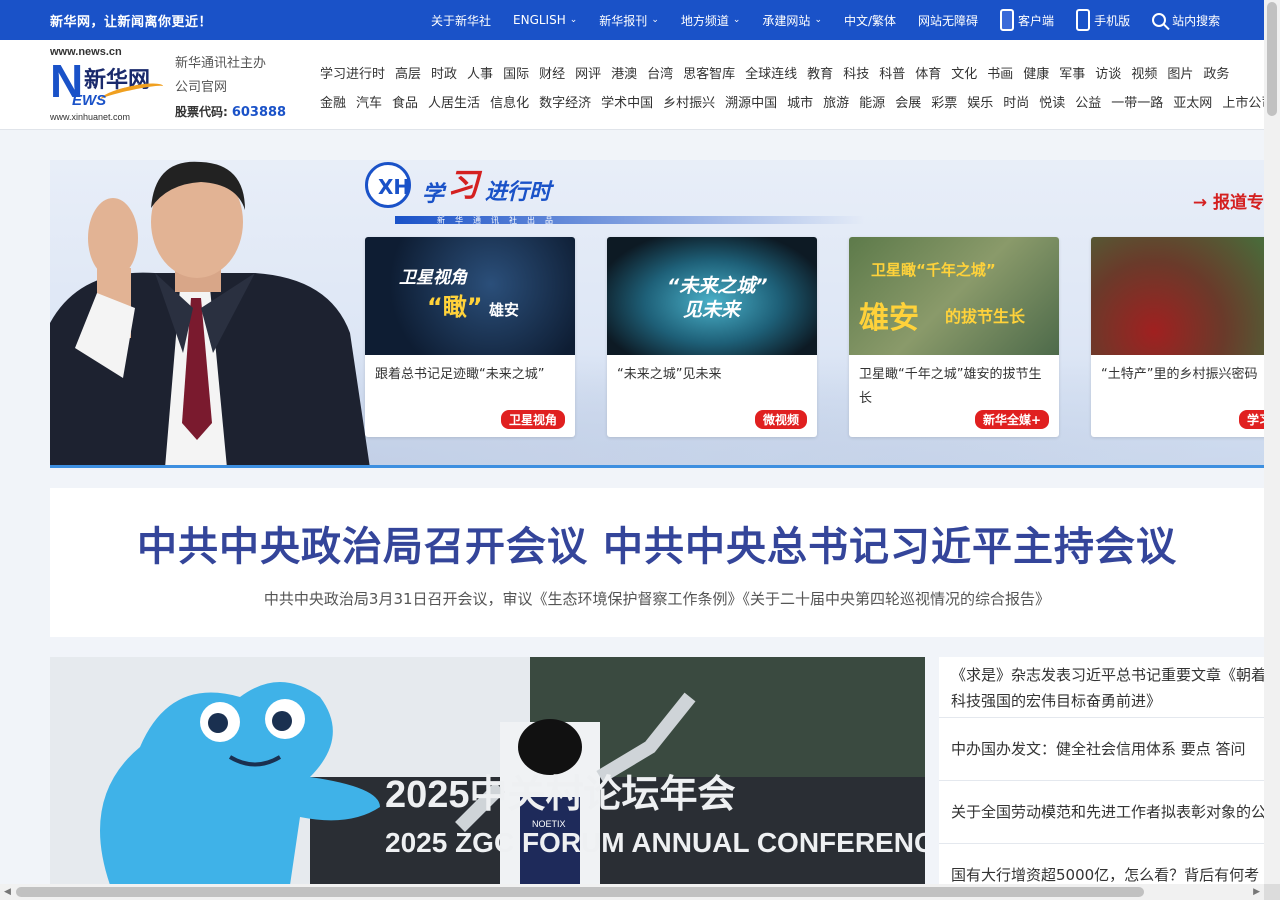  Describe the element at coordinates (461, 20) in the screenshot. I see `top-link-about: 关于新华社` at that location.